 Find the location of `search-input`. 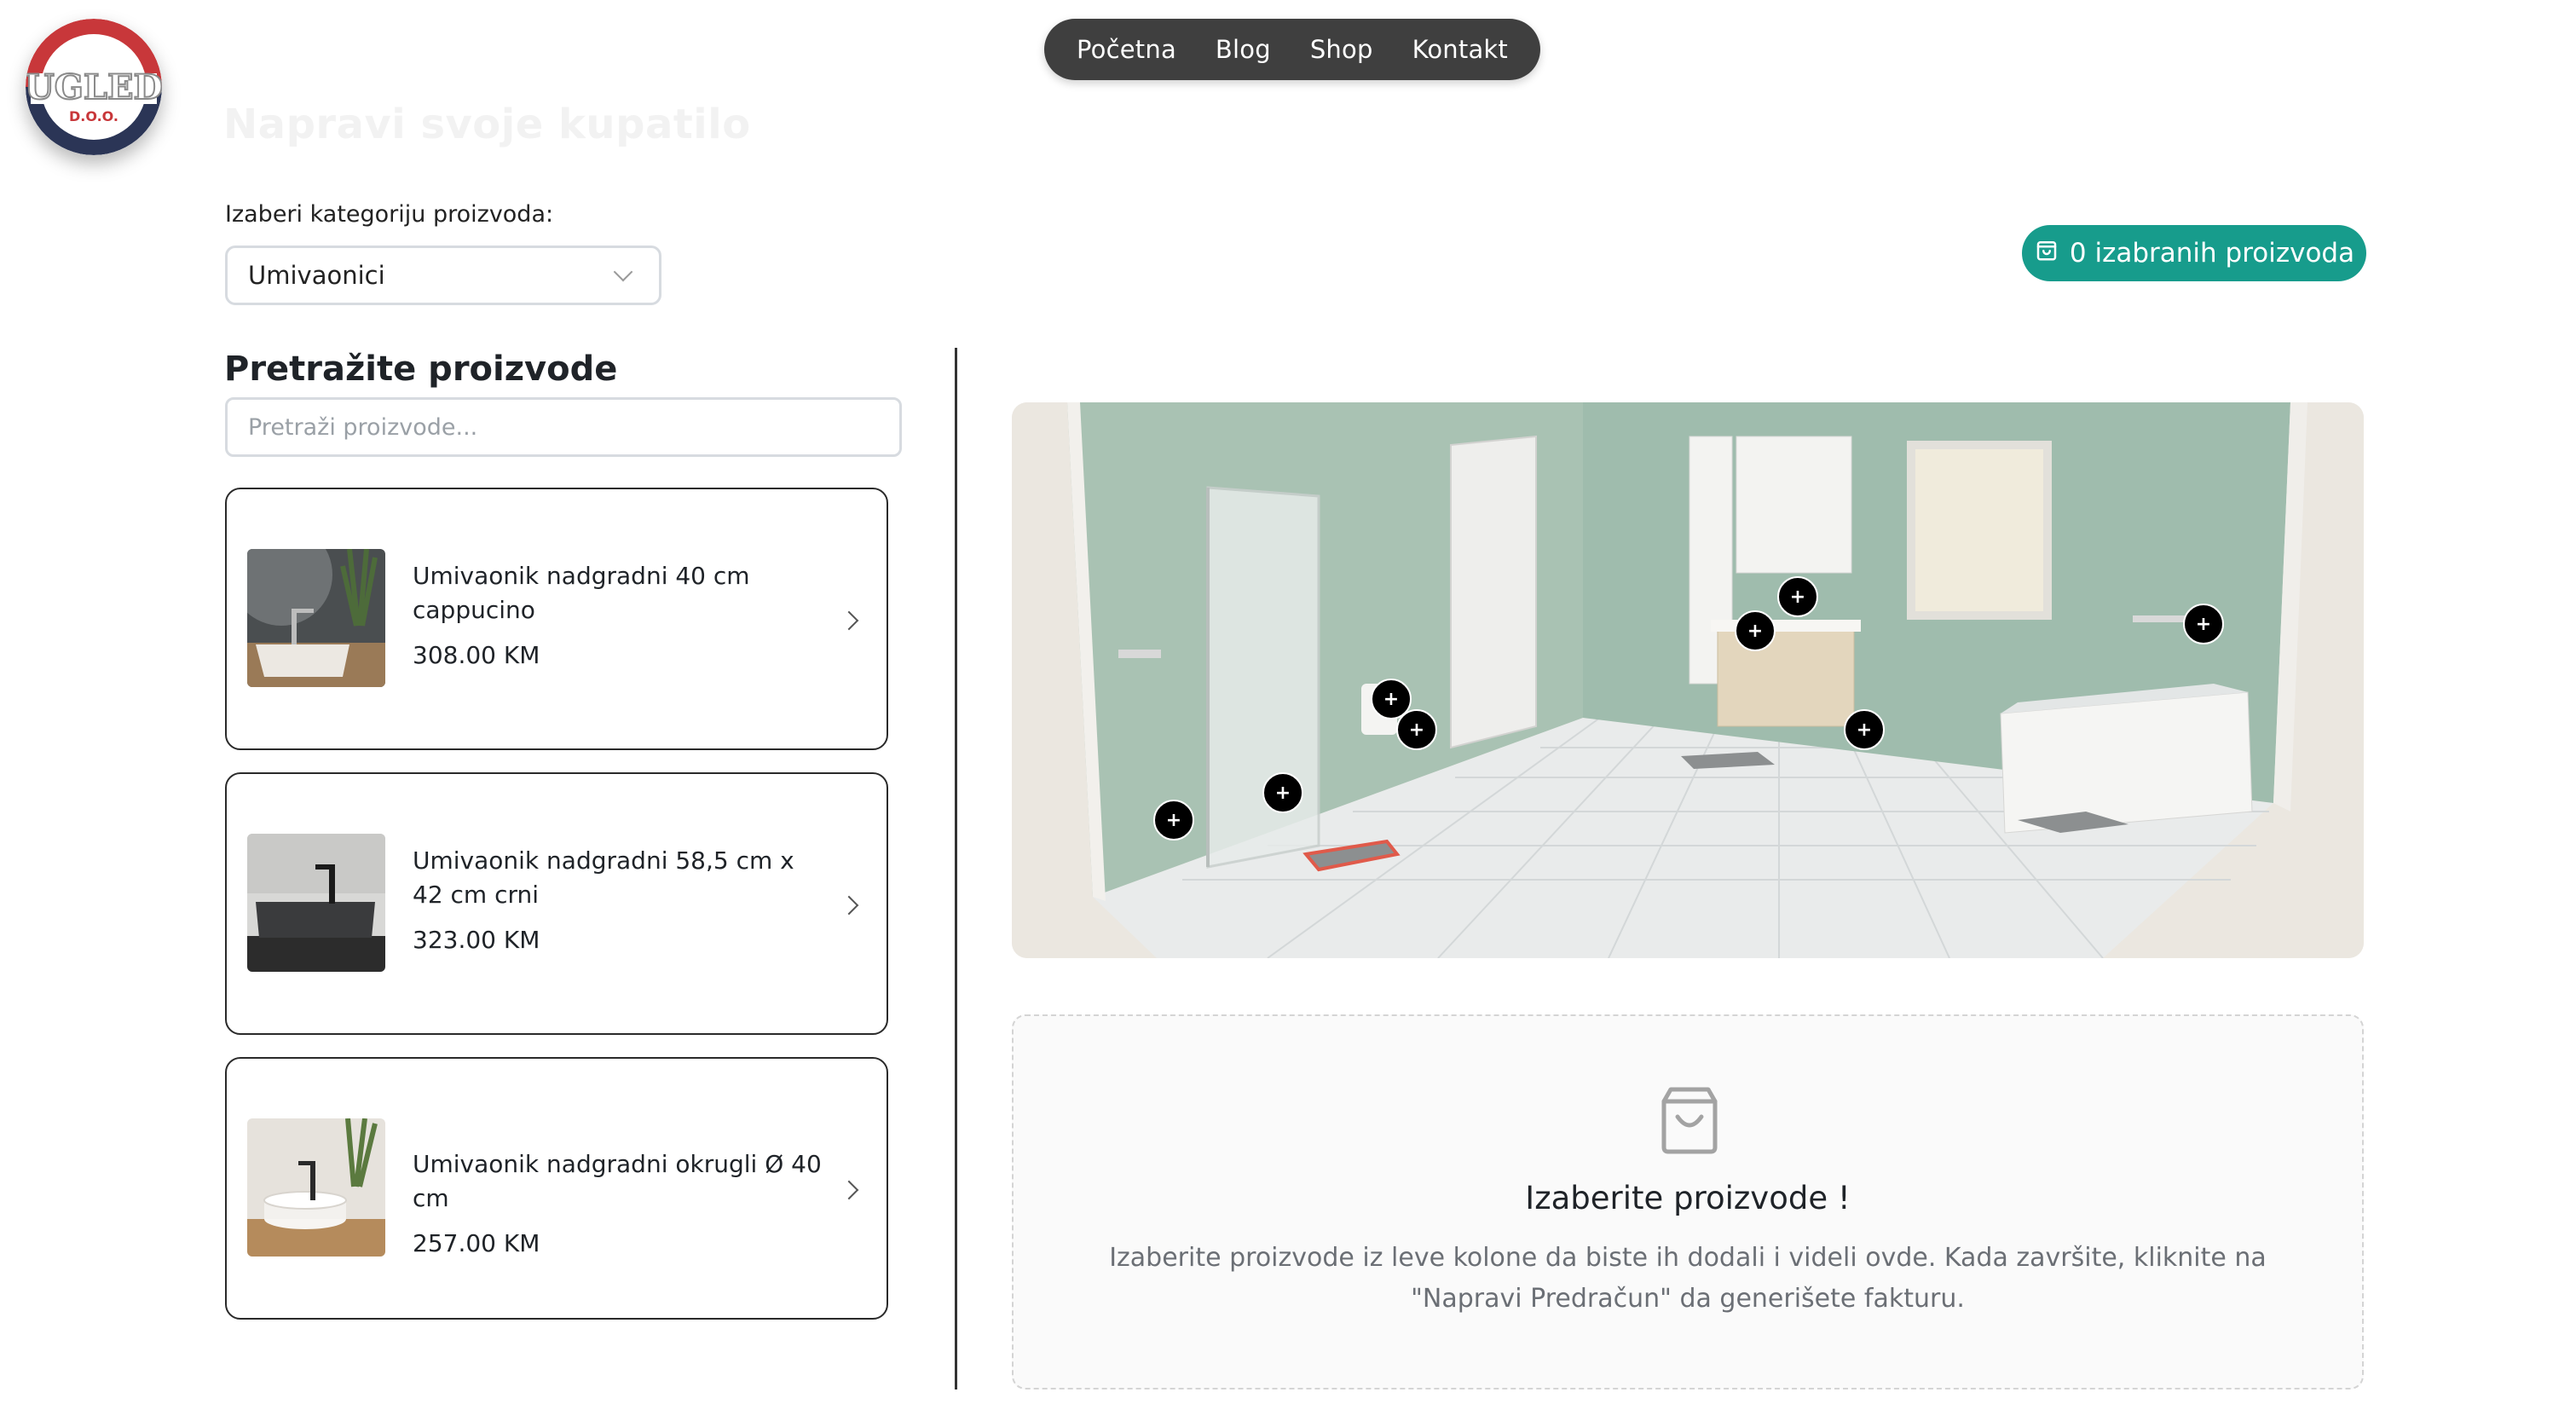

search-input is located at coordinates (563, 427).